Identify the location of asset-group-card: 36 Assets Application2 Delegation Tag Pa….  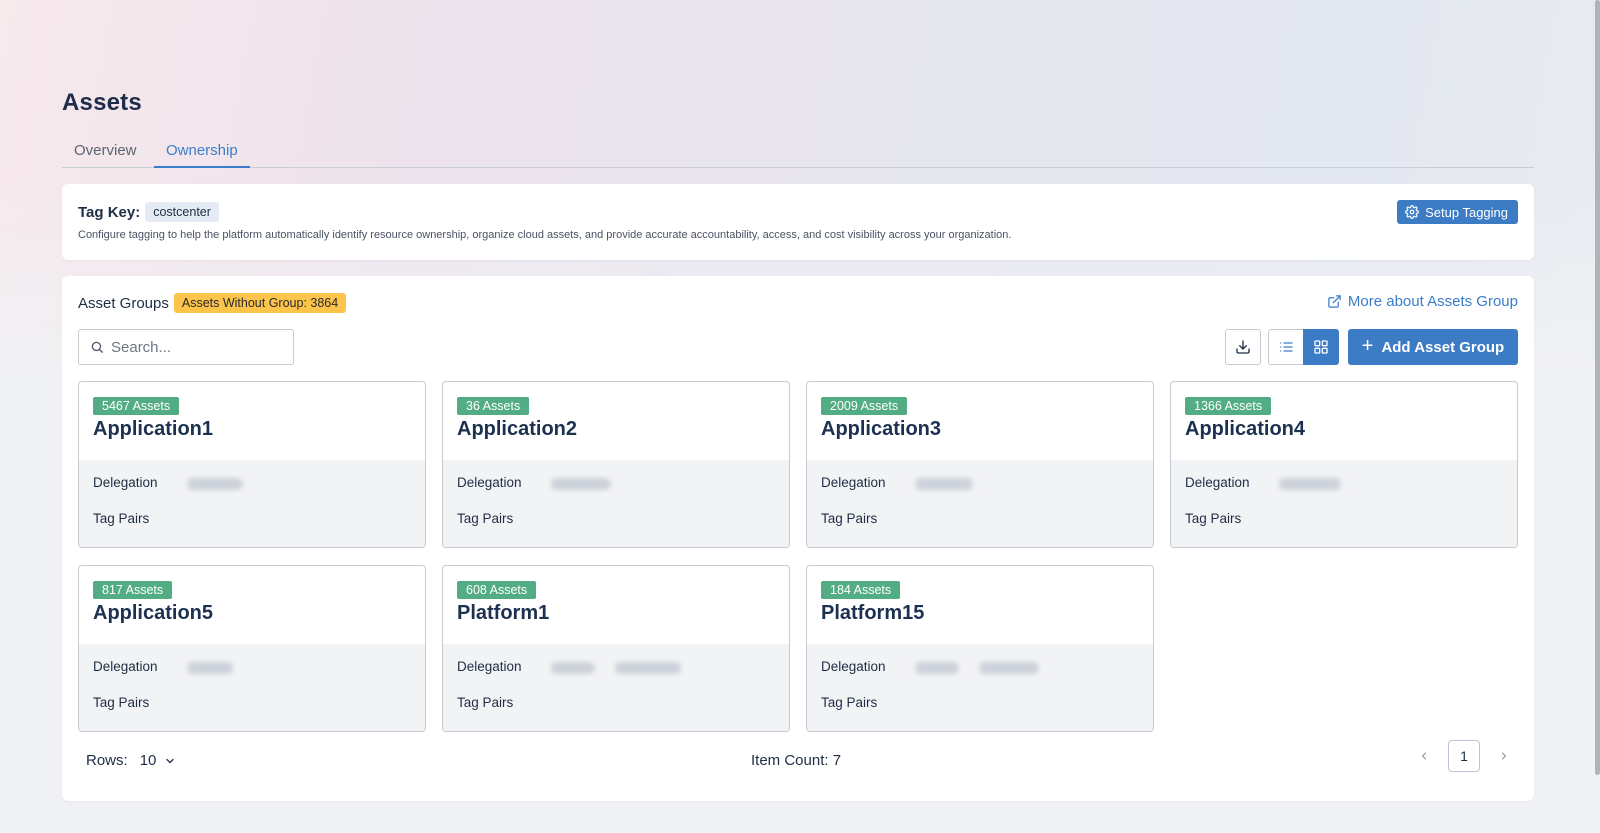
(616, 464).